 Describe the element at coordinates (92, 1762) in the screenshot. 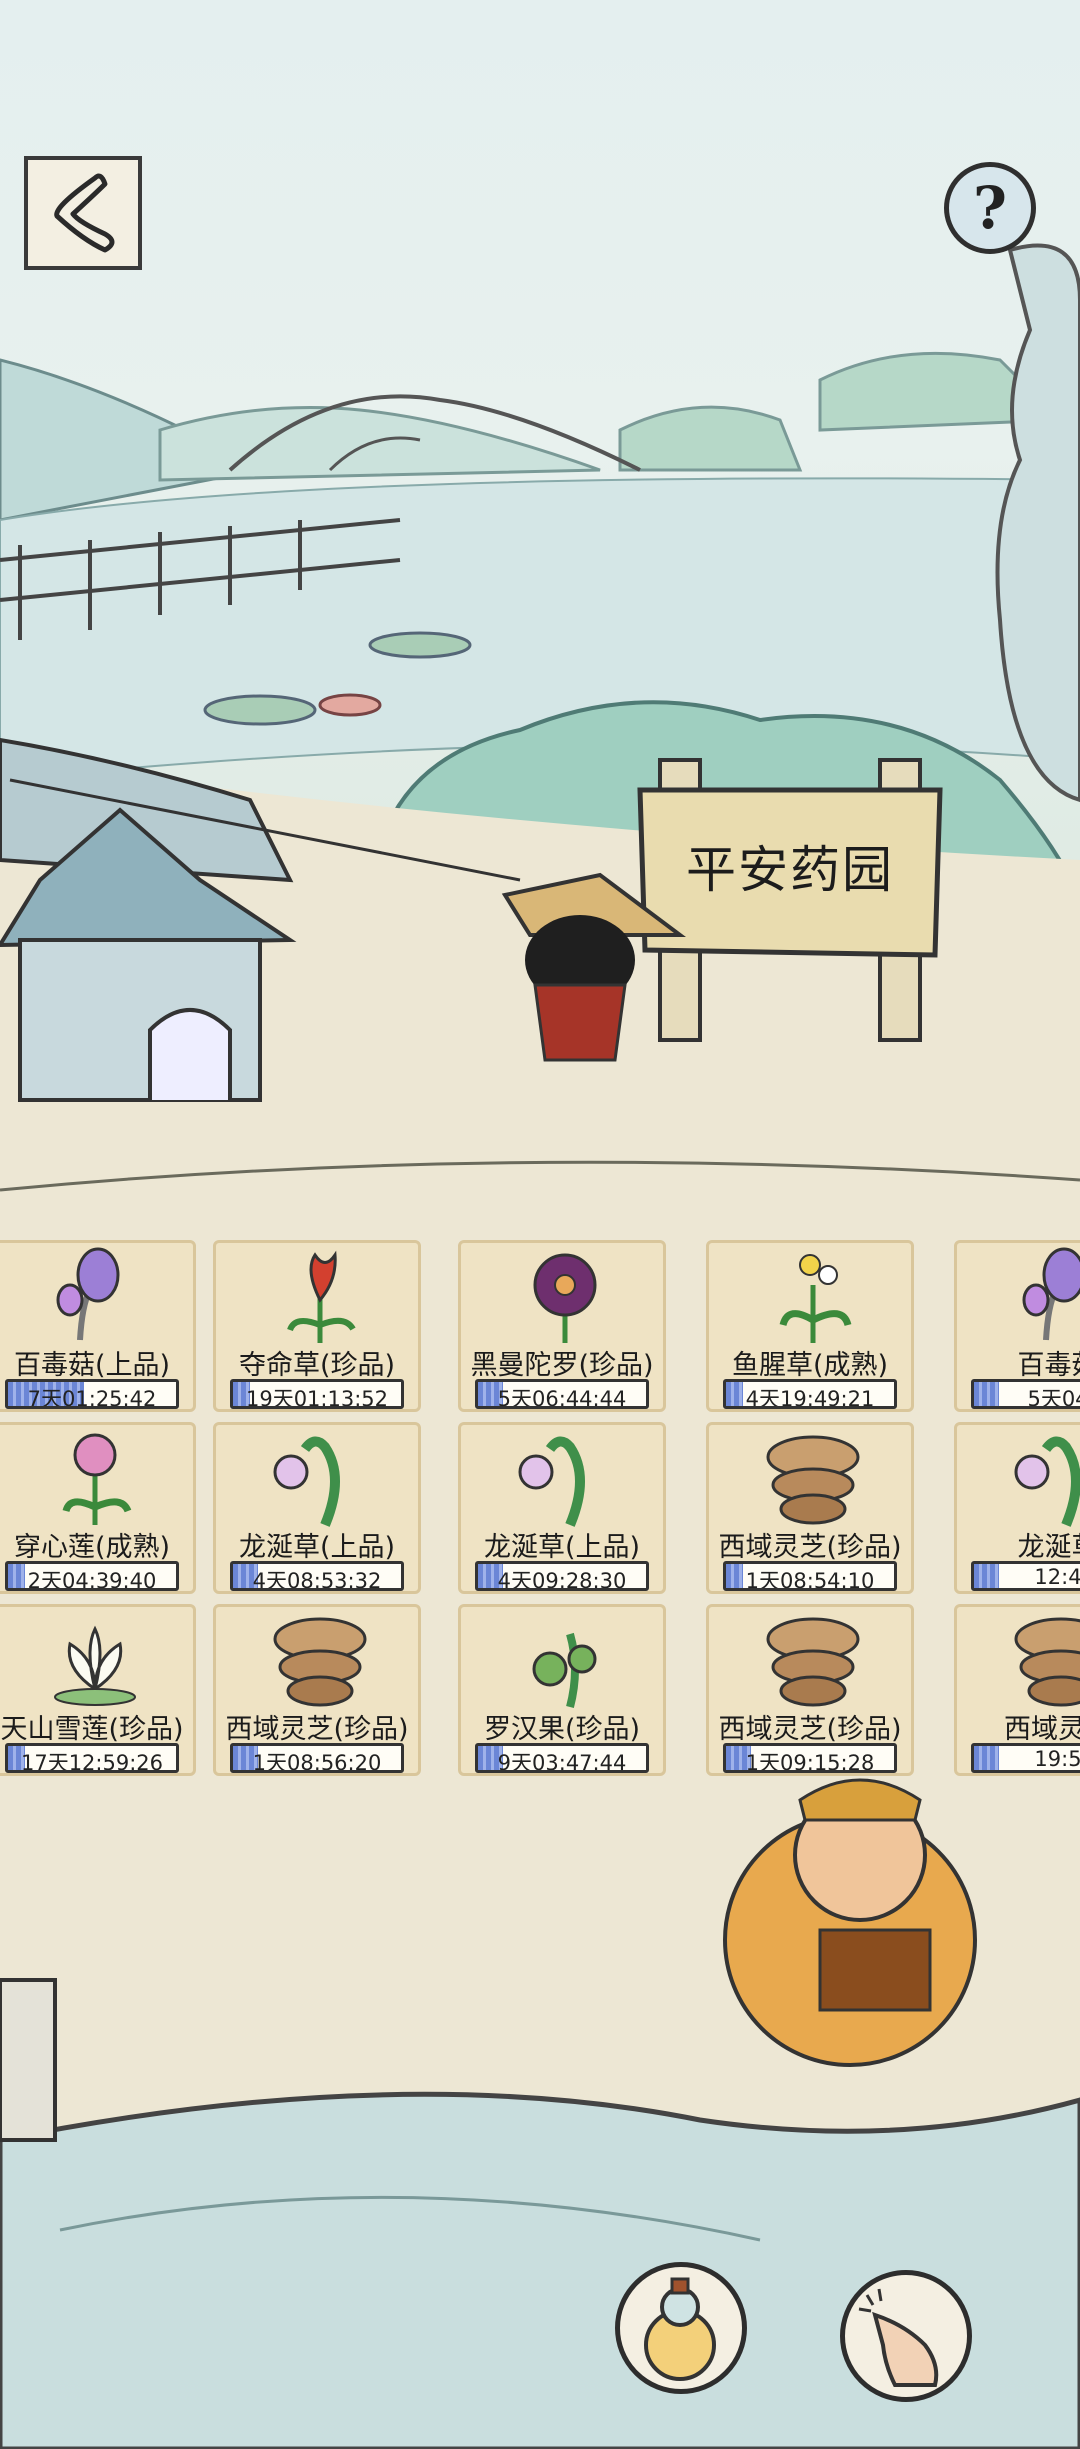

I see `timer-text: 17天12:59:26` at that location.